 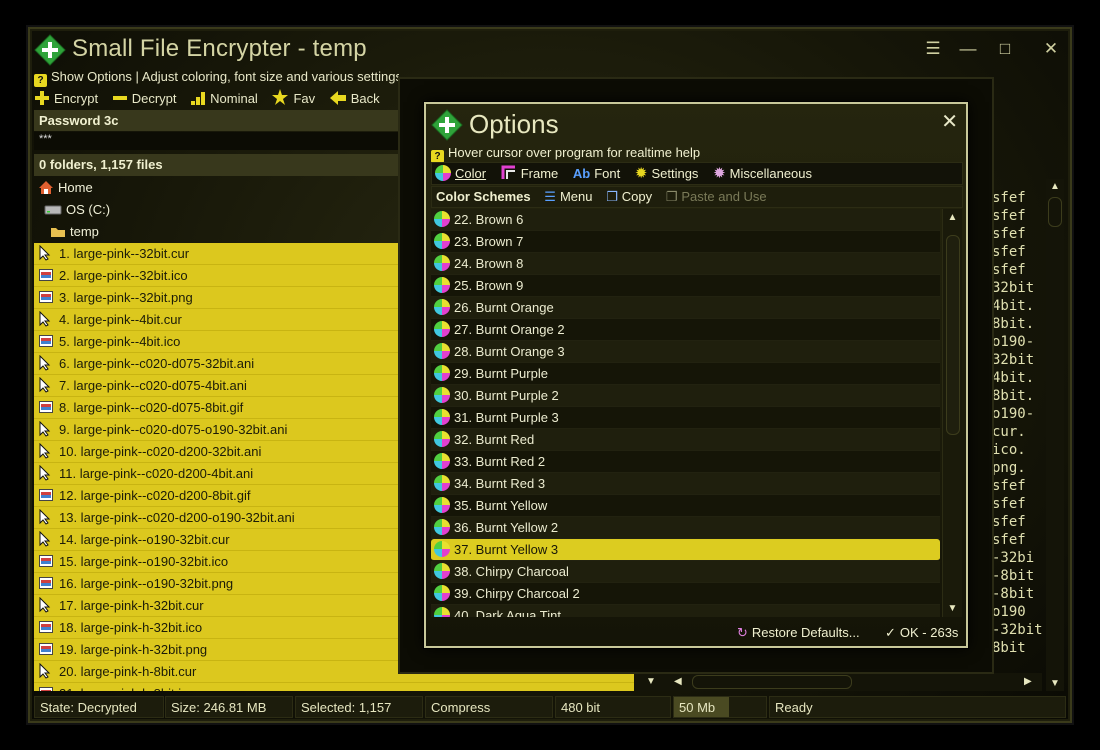 I want to click on file-name: 14. large-pink--o190-32bit.cur, so click(x=144, y=539).